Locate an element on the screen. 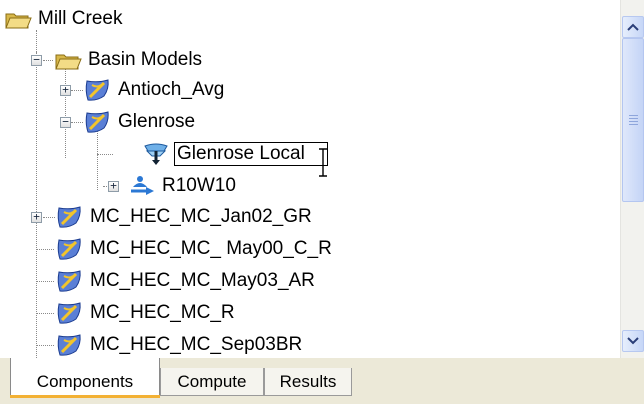  tree-node-label: MC_HEC_MC_May03_AR is located at coordinates (202, 280).